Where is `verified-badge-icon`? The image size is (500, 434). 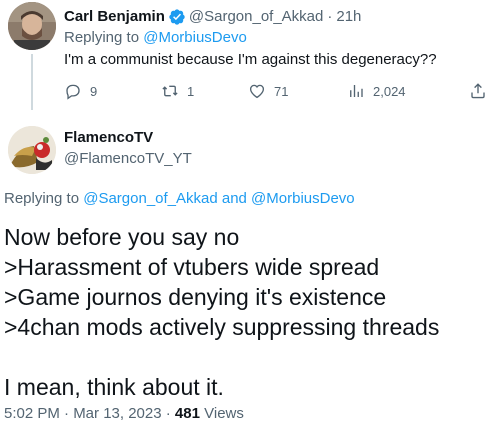
verified-badge-icon is located at coordinates (177, 17).